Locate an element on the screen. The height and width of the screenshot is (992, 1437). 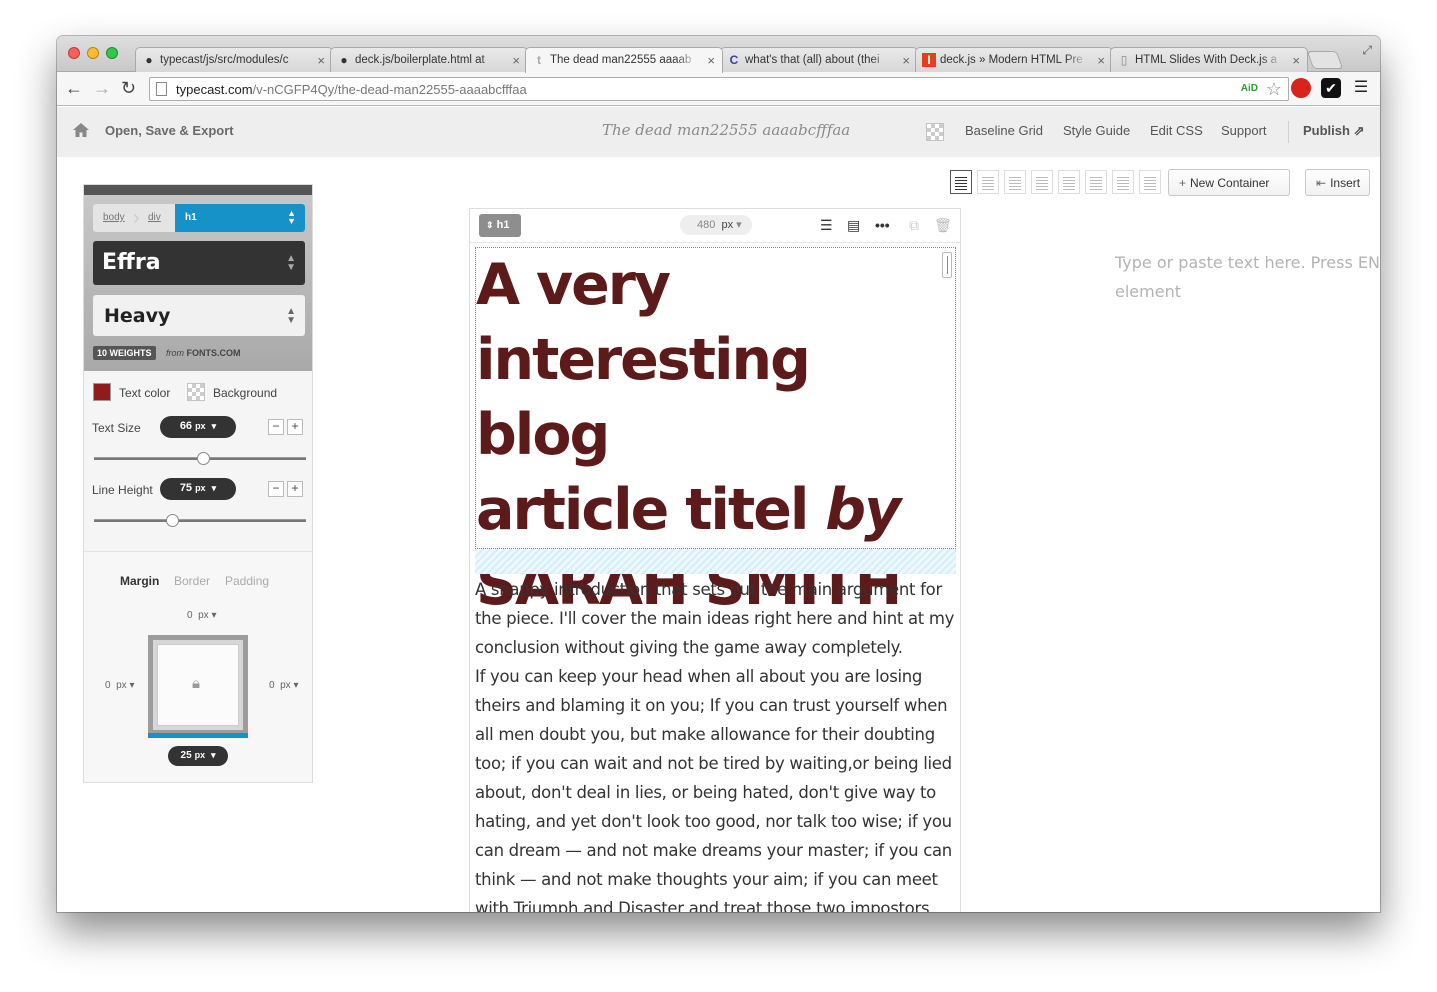
increase-line-height-button: + is located at coordinates (295, 489).